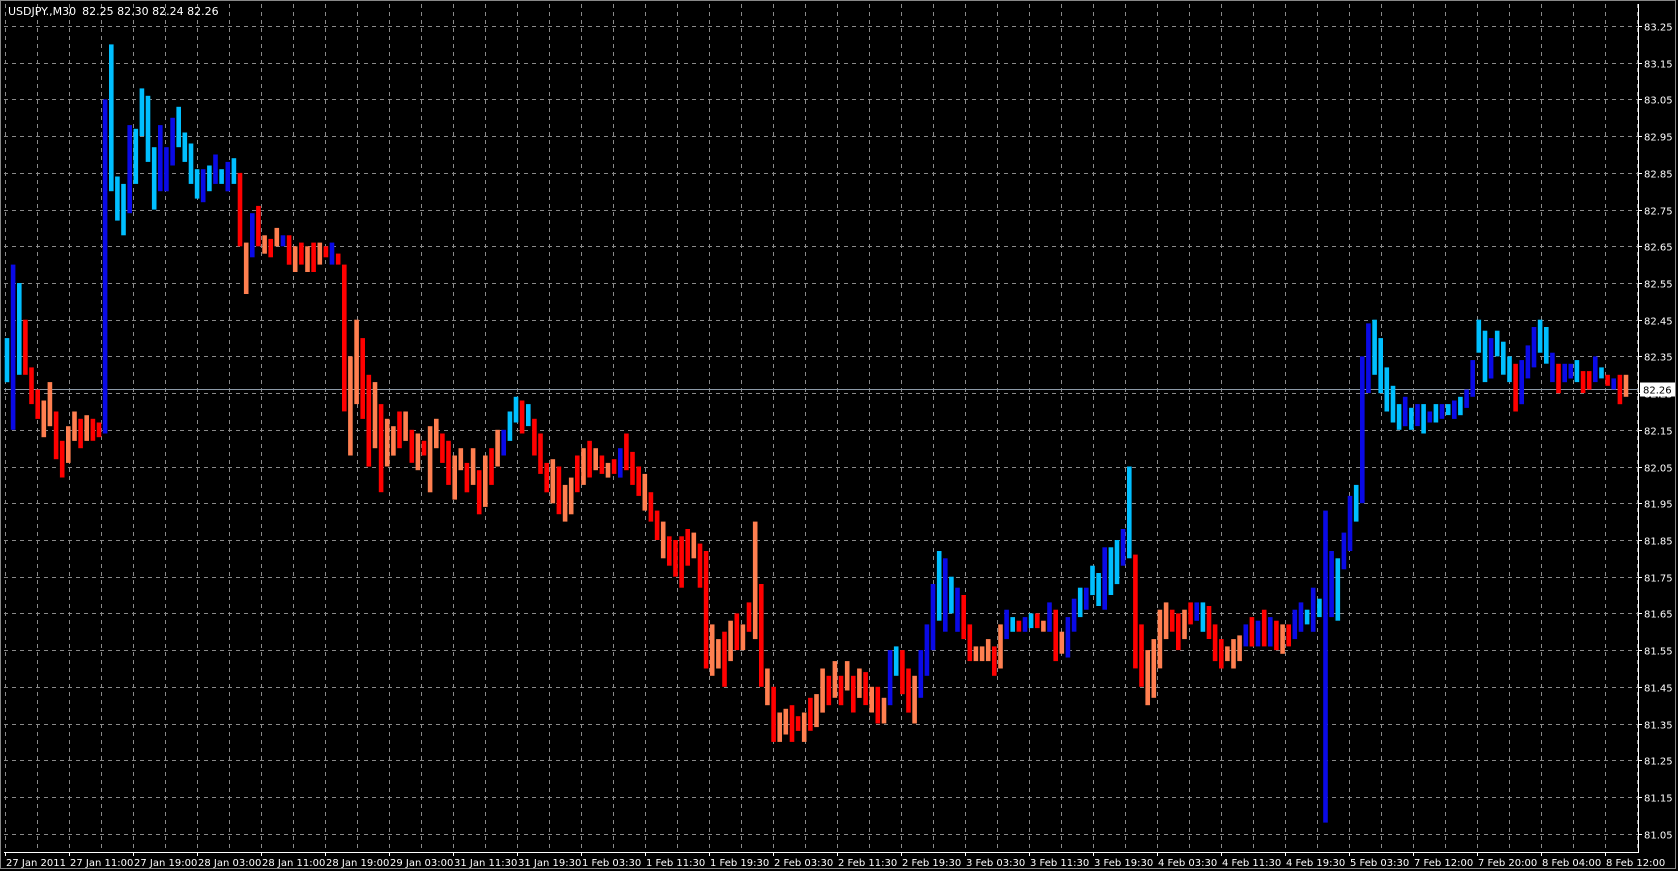 Image resolution: width=1678 pixels, height=871 pixels. Describe the element at coordinates (1443, 863) in the screenshot. I see `time-tick-label: 7 Feb 12:00` at that location.